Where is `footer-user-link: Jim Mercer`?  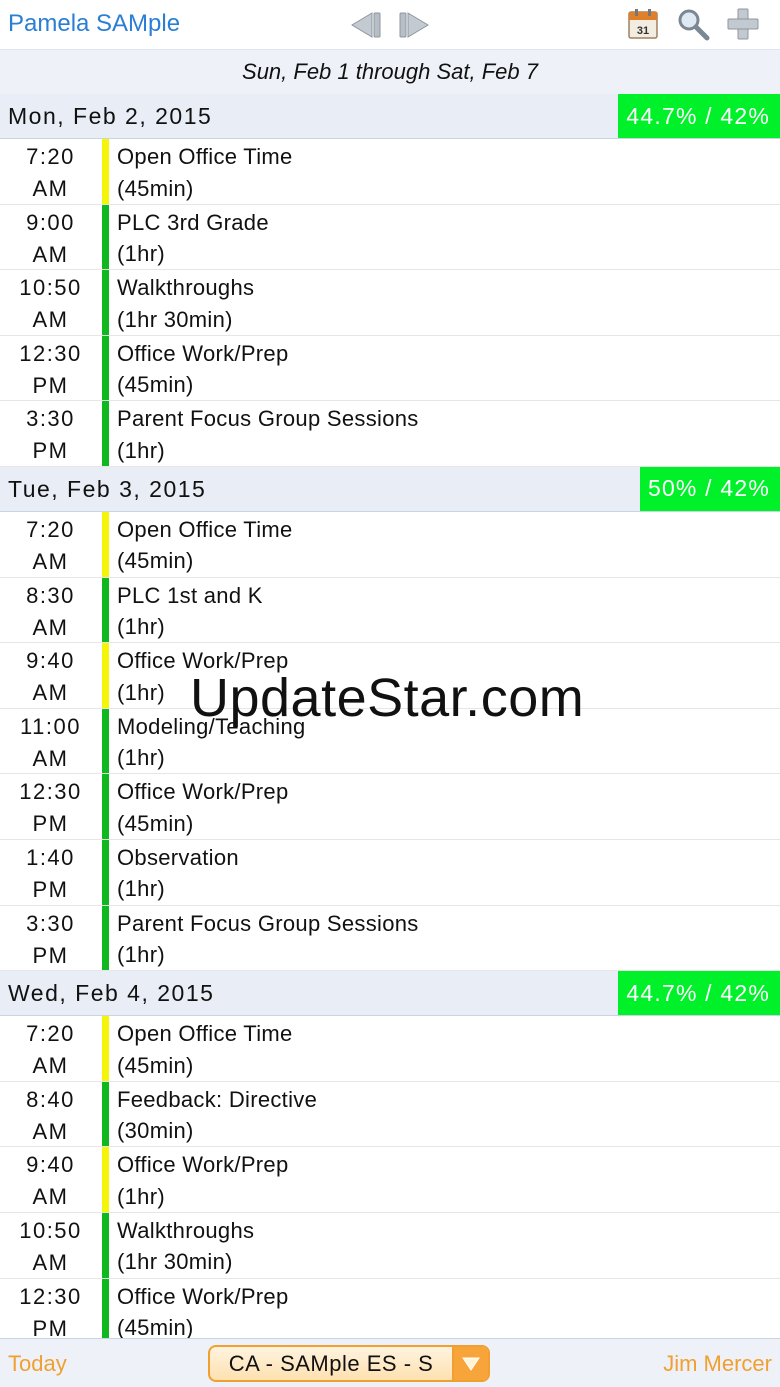
footer-user-link: Jim Mercer is located at coordinates (717, 1364).